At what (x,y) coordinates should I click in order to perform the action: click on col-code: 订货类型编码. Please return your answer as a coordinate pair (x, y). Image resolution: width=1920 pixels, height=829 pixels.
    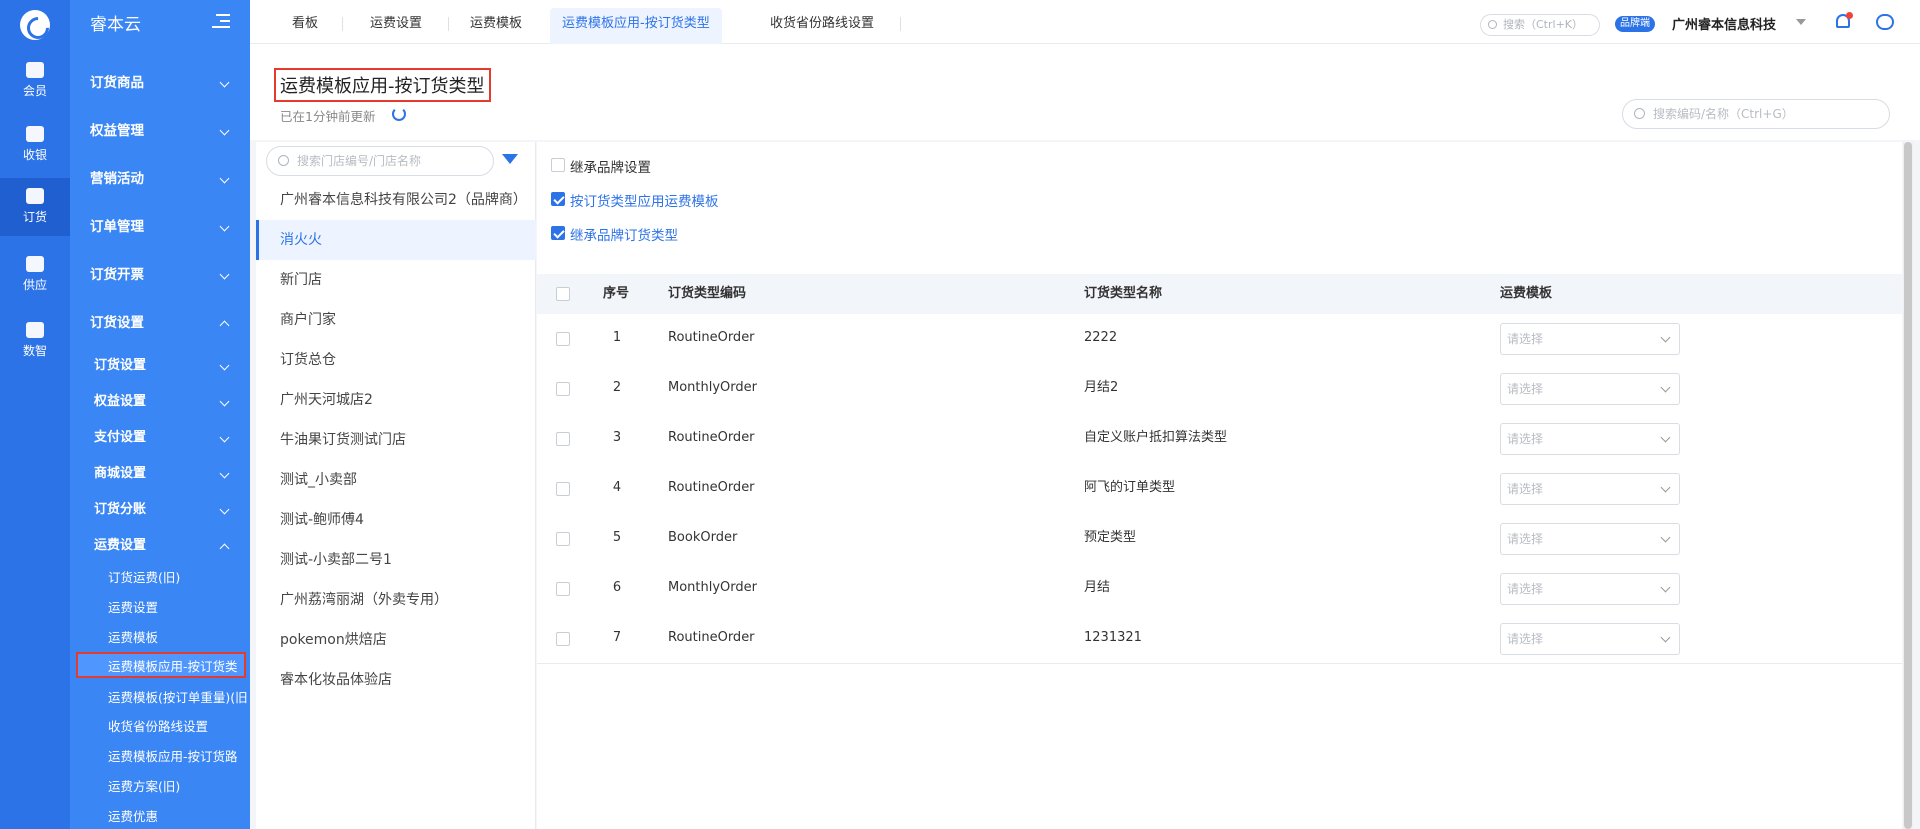
    Looking at the image, I should click on (707, 293).